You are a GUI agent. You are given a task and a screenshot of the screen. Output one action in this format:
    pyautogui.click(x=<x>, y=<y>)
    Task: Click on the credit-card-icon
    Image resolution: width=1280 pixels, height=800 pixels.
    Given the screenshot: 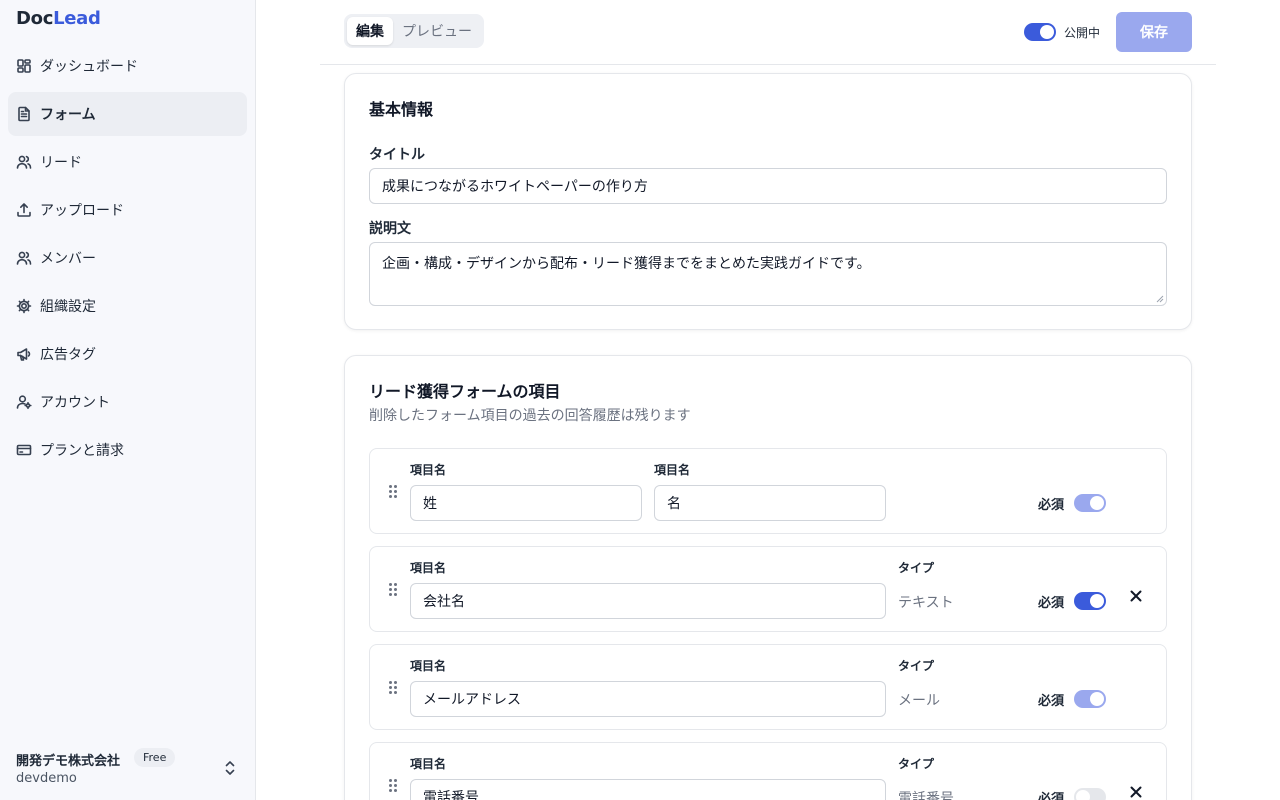 What is the action you would take?
    pyautogui.click(x=24, y=450)
    